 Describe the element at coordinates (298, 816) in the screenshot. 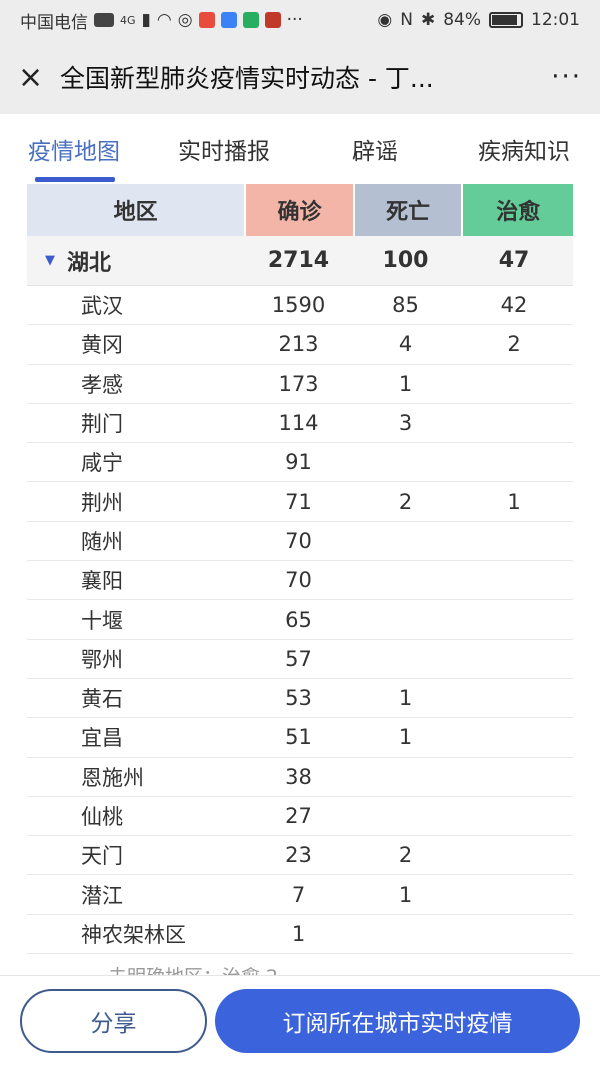

I see `city-confirmed: 27` at that location.